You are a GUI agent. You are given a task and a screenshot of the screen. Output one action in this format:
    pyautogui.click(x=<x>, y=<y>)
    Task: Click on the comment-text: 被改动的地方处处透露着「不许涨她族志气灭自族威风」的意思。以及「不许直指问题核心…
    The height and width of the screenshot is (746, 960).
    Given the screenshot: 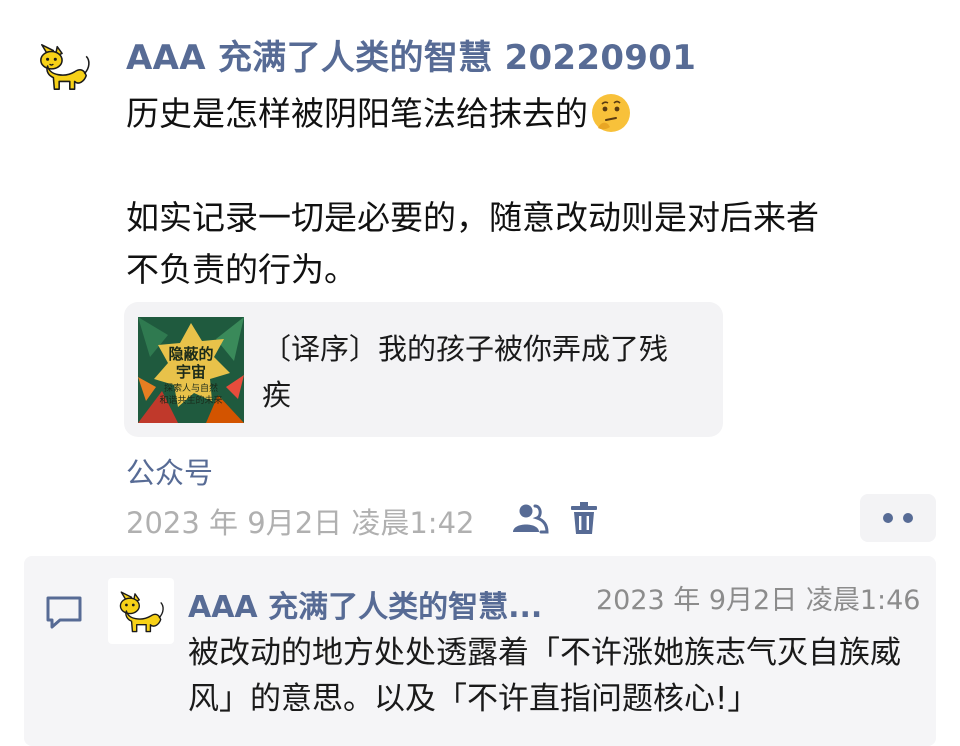 What is the action you would take?
    pyautogui.click(x=558, y=676)
    